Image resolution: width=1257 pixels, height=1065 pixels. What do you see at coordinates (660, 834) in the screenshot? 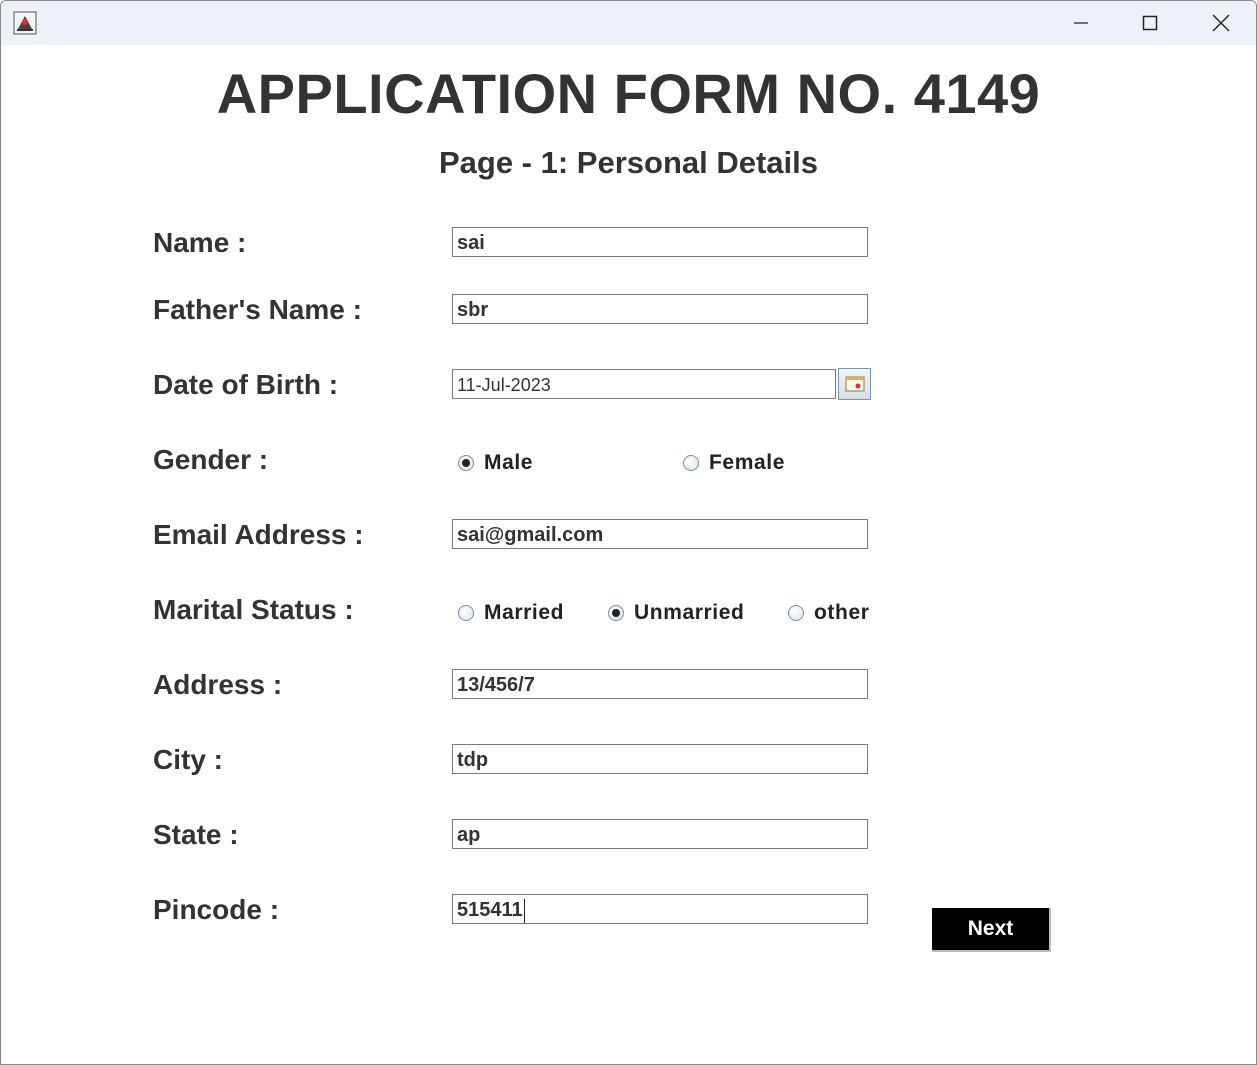
I see `state-input: ap` at bounding box center [660, 834].